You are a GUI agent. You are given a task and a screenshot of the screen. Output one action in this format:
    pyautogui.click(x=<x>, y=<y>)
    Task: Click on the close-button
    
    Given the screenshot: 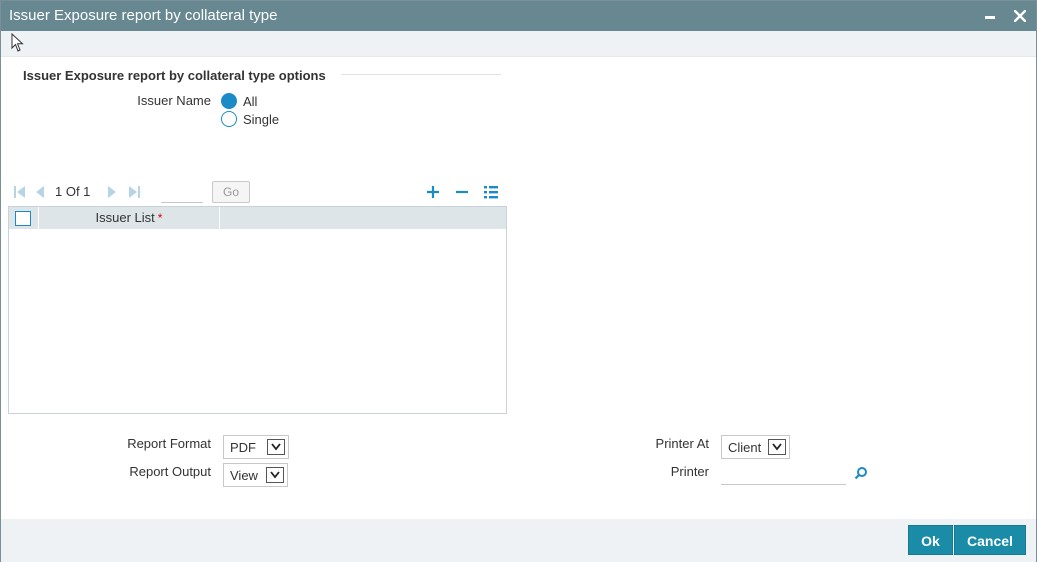 What is the action you would take?
    pyautogui.click(x=1020, y=16)
    